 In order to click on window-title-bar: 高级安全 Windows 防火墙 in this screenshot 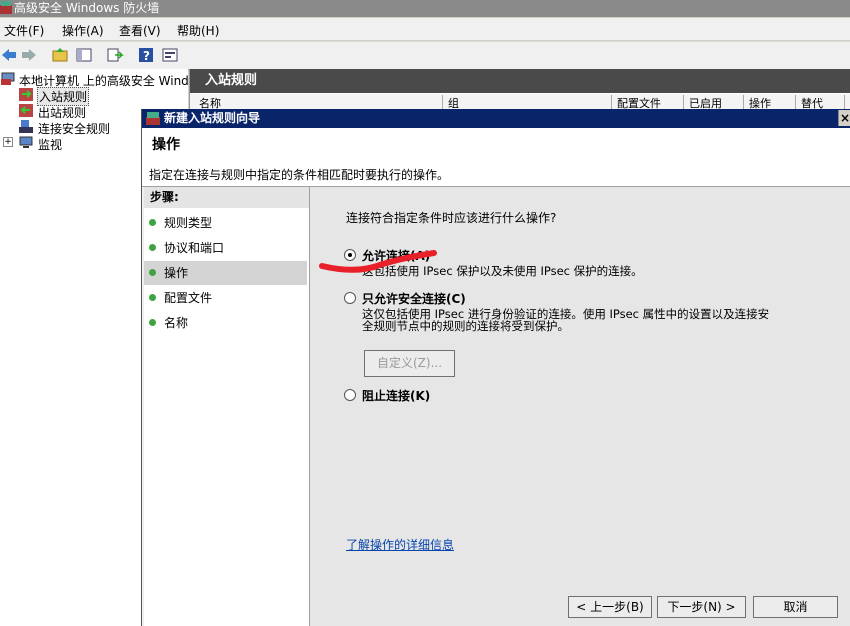, I will do `click(425, 8)`.